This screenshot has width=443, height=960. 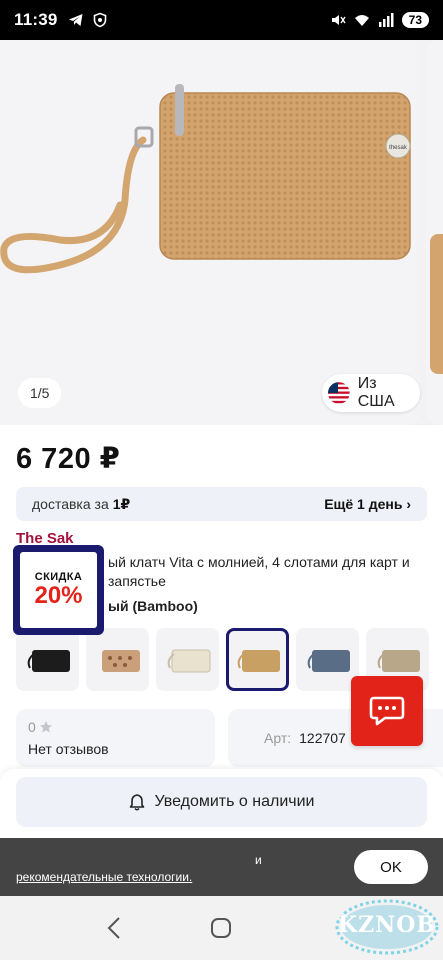 What do you see at coordinates (32, 727) in the screenshot?
I see `rating-value: 0` at bounding box center [32, 727].